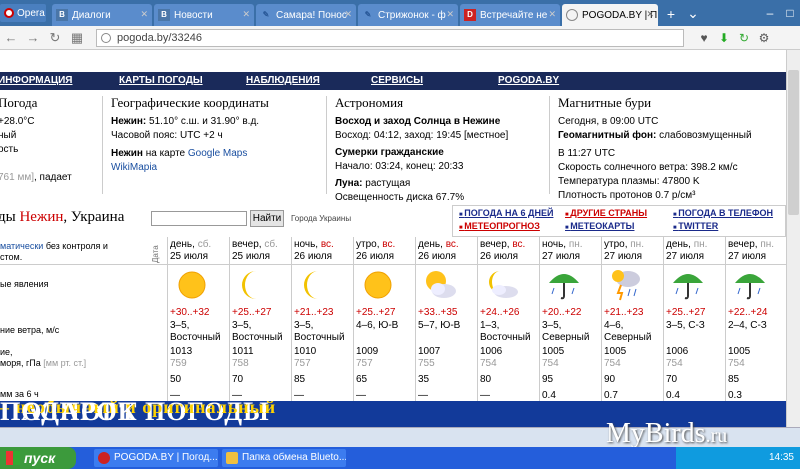 This screenshot has height=469, width=800. Describe the element at coordinates (499, 226) in the screenshot. I see `link-meteoforecast: МЕТЕОПРОГНОЗ` at that location.